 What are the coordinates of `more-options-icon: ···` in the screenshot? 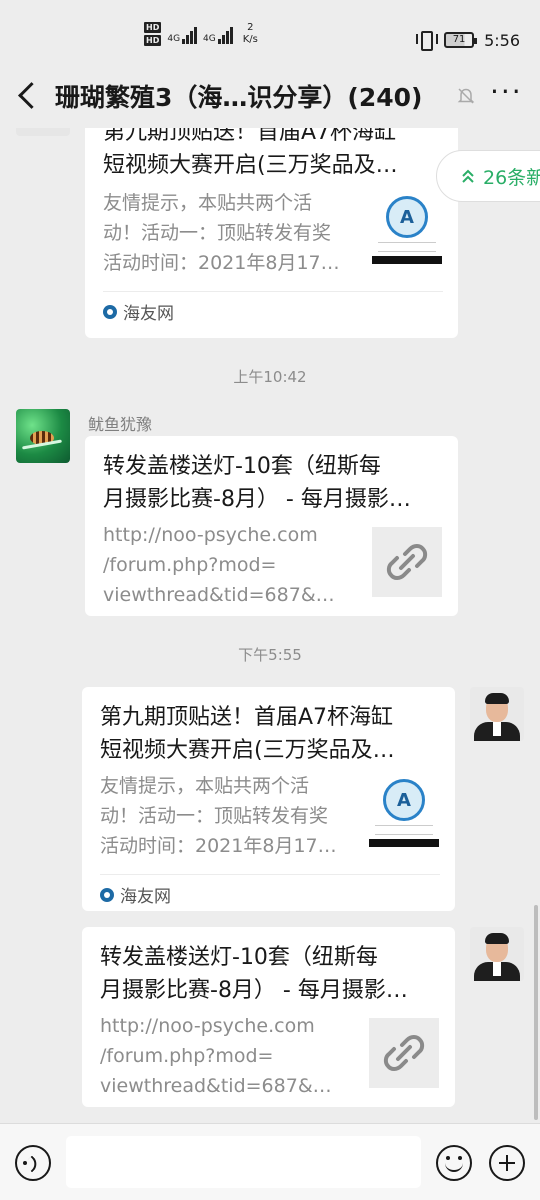 It's located at (506, 92).